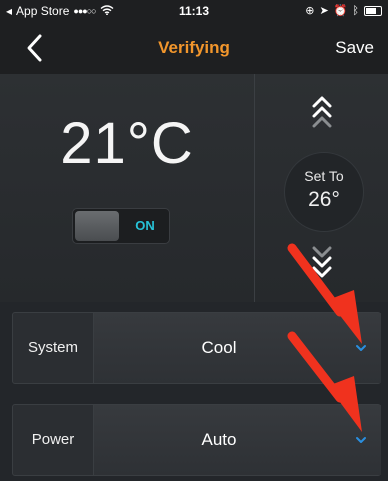 The height and width of the screenshot is (481, 388). Describe the element at coordinates (254, 188) in the screenshot. I see `vertical-divider` at that location.